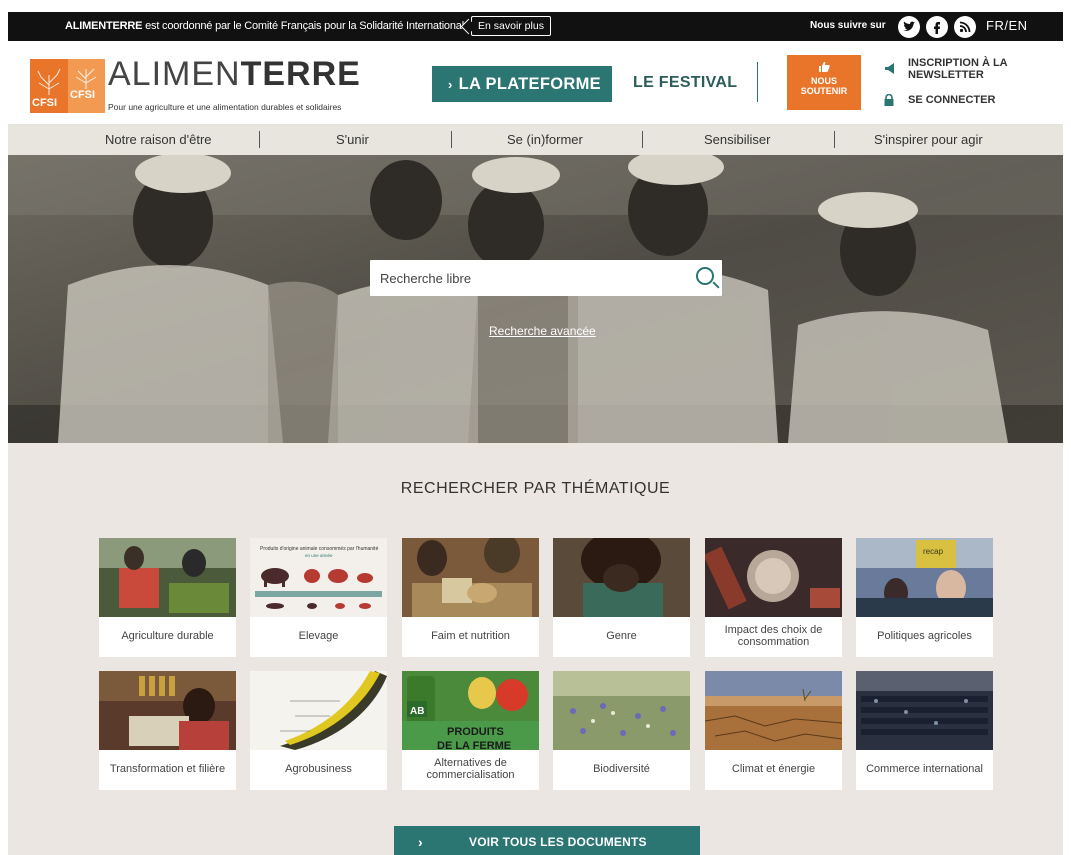 This screenshot has height=855, width=1071. What do you see at coordinates (318, 636) in the screenshot?
I see `theme-label: Elevage` at bounding box center [318, 636].